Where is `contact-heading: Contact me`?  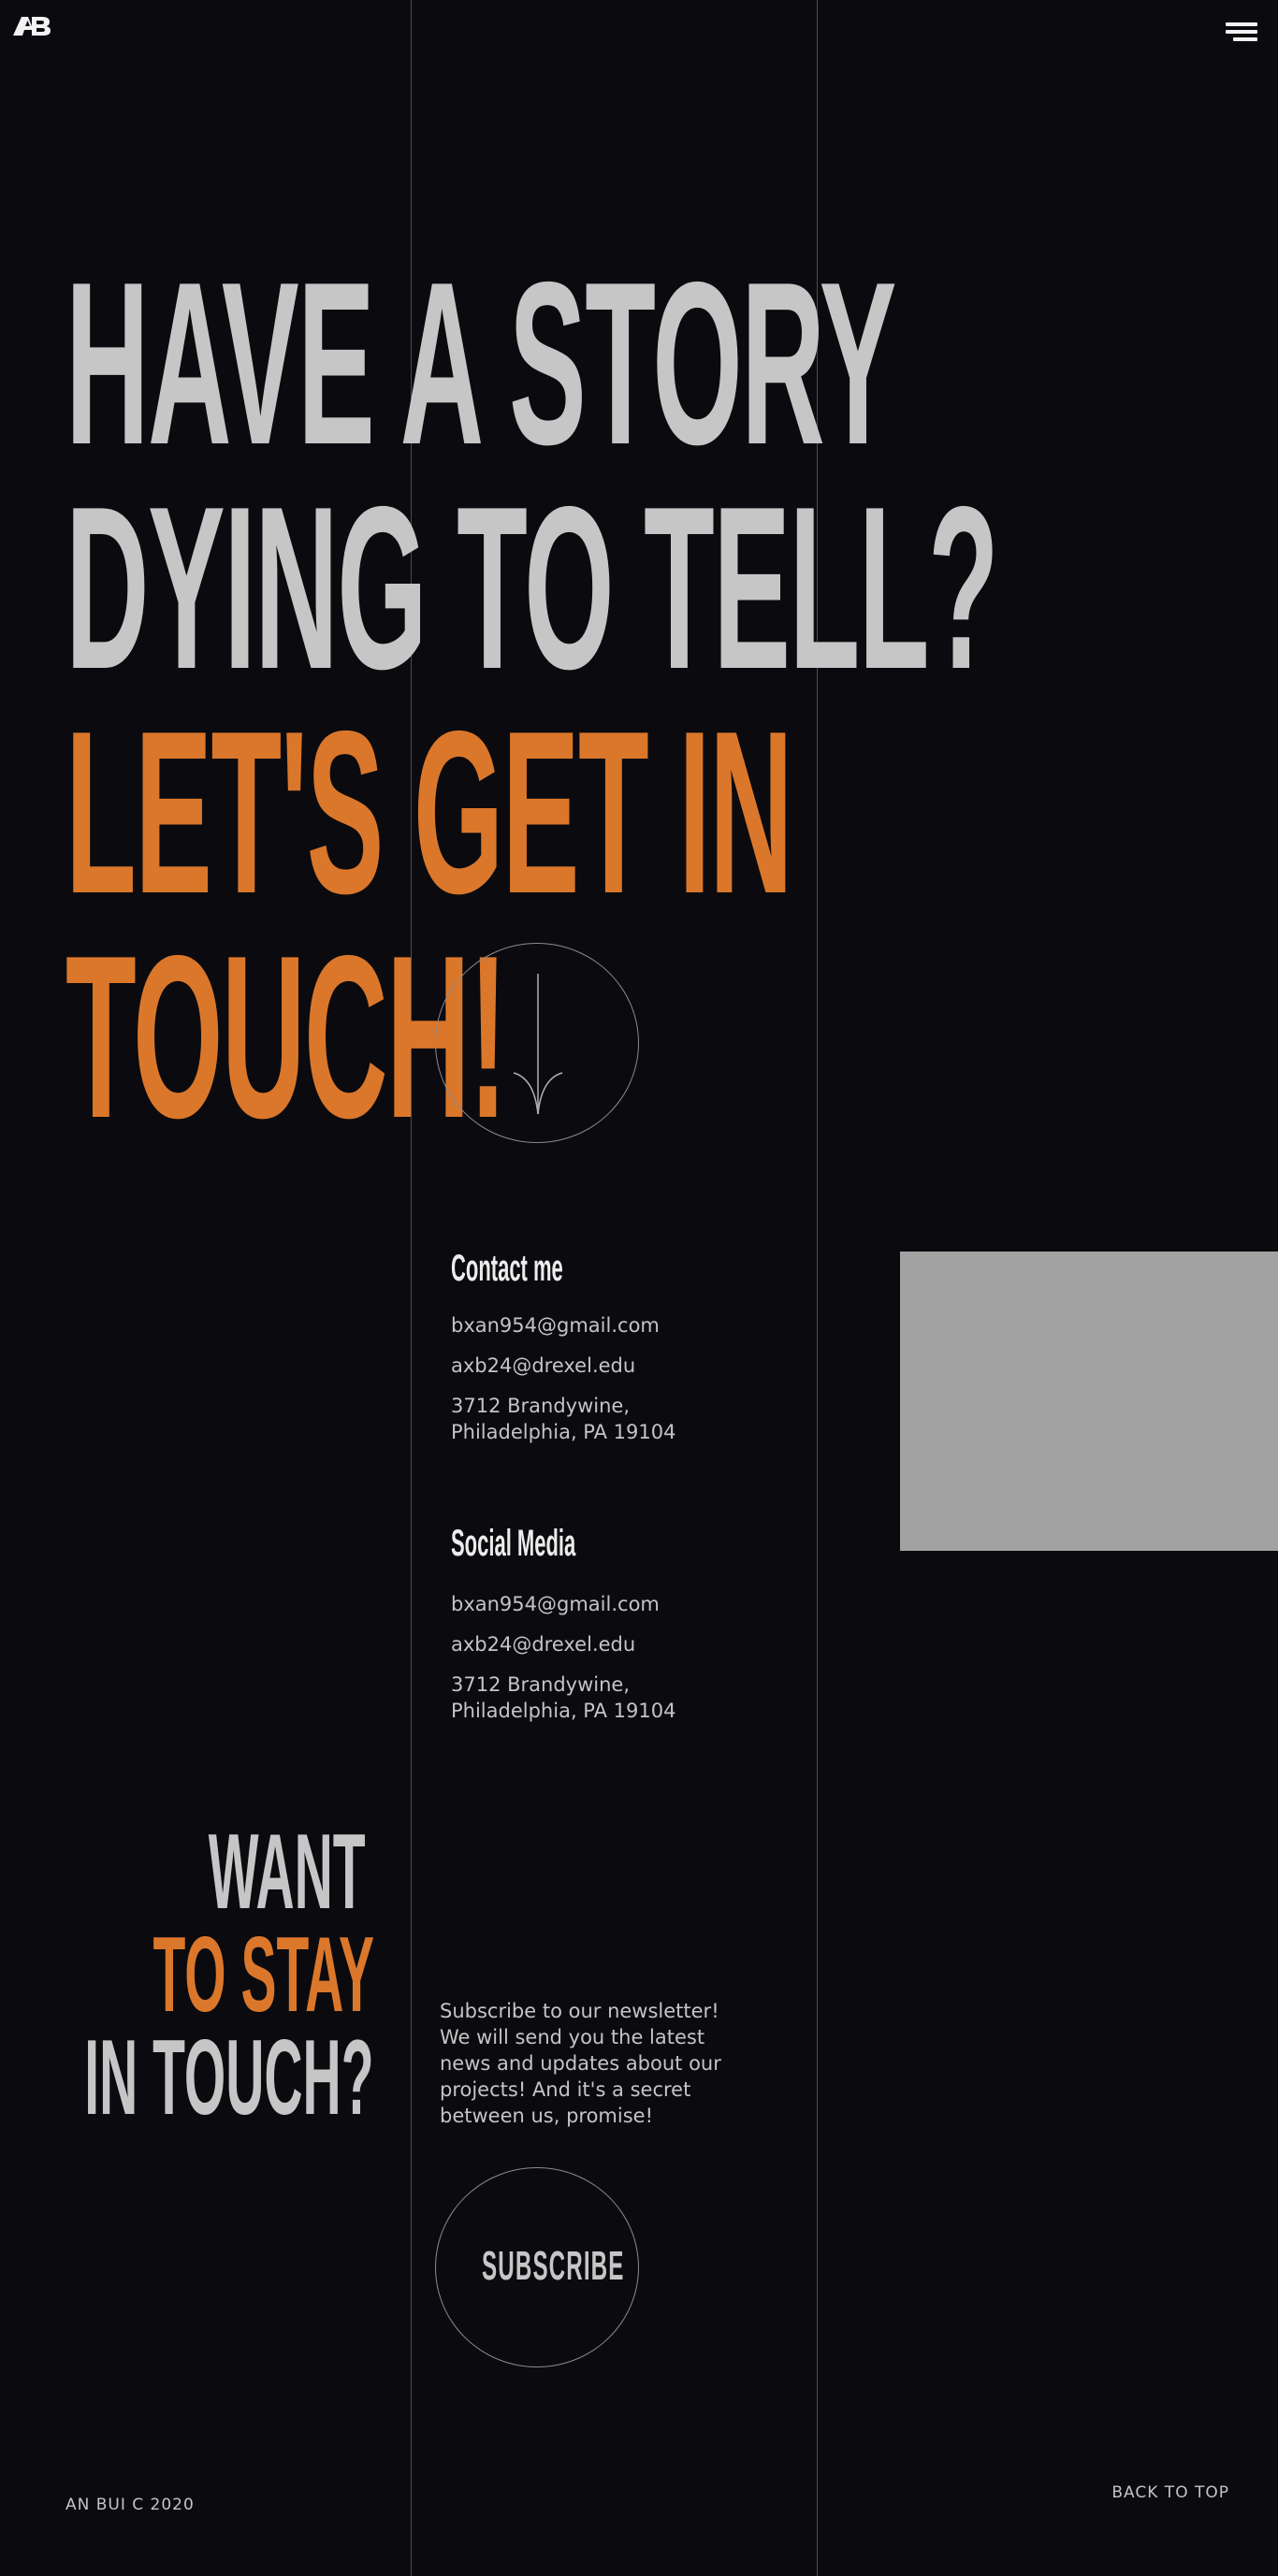 contact-heading: Contact me is located at coordinates (507, 1268).